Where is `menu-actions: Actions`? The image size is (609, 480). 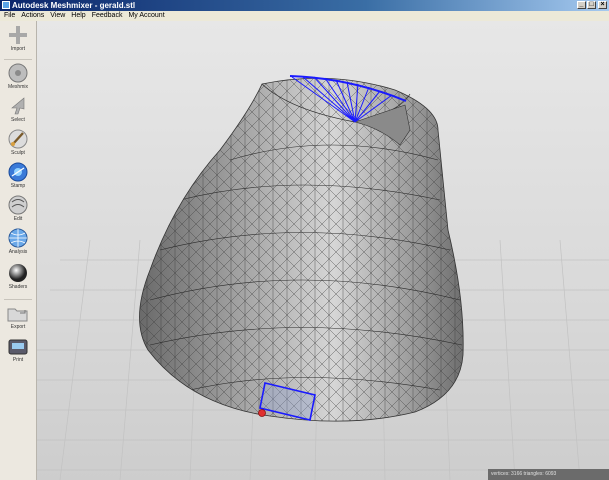
menu-actions: Actions is located at coordinates (32, 16).